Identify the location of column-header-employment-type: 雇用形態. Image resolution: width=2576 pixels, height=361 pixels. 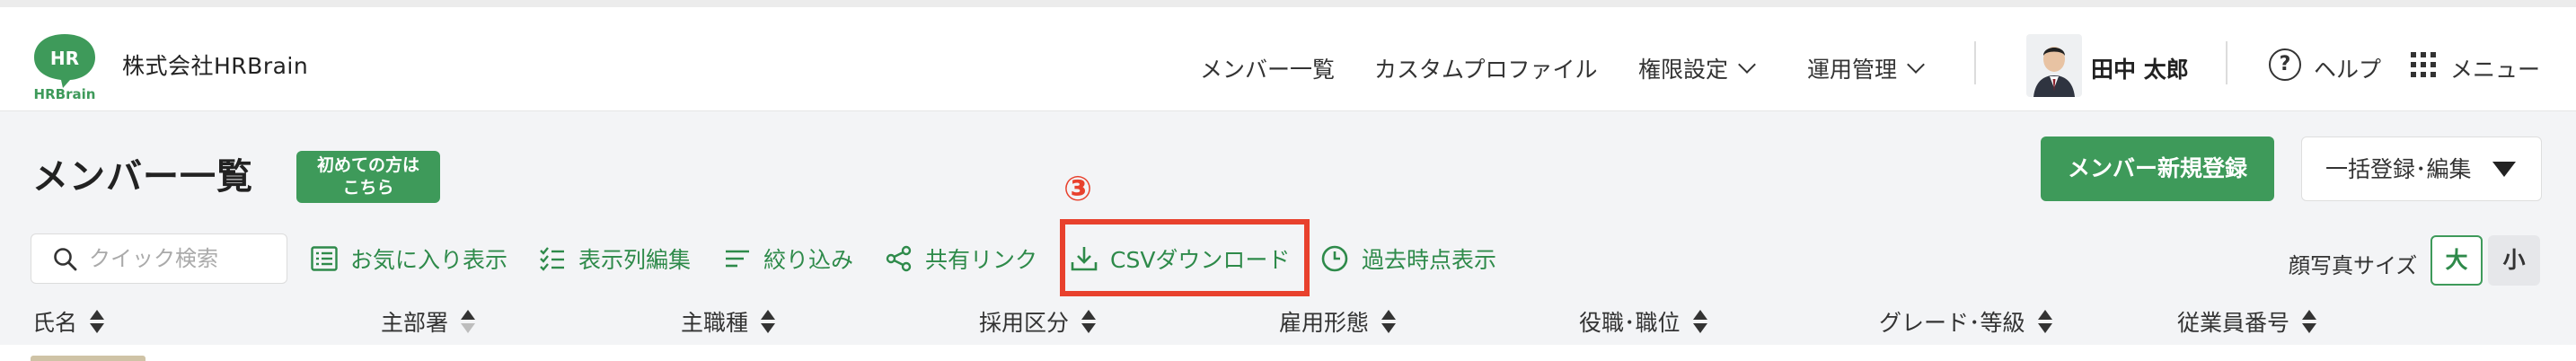
(1338, 321).